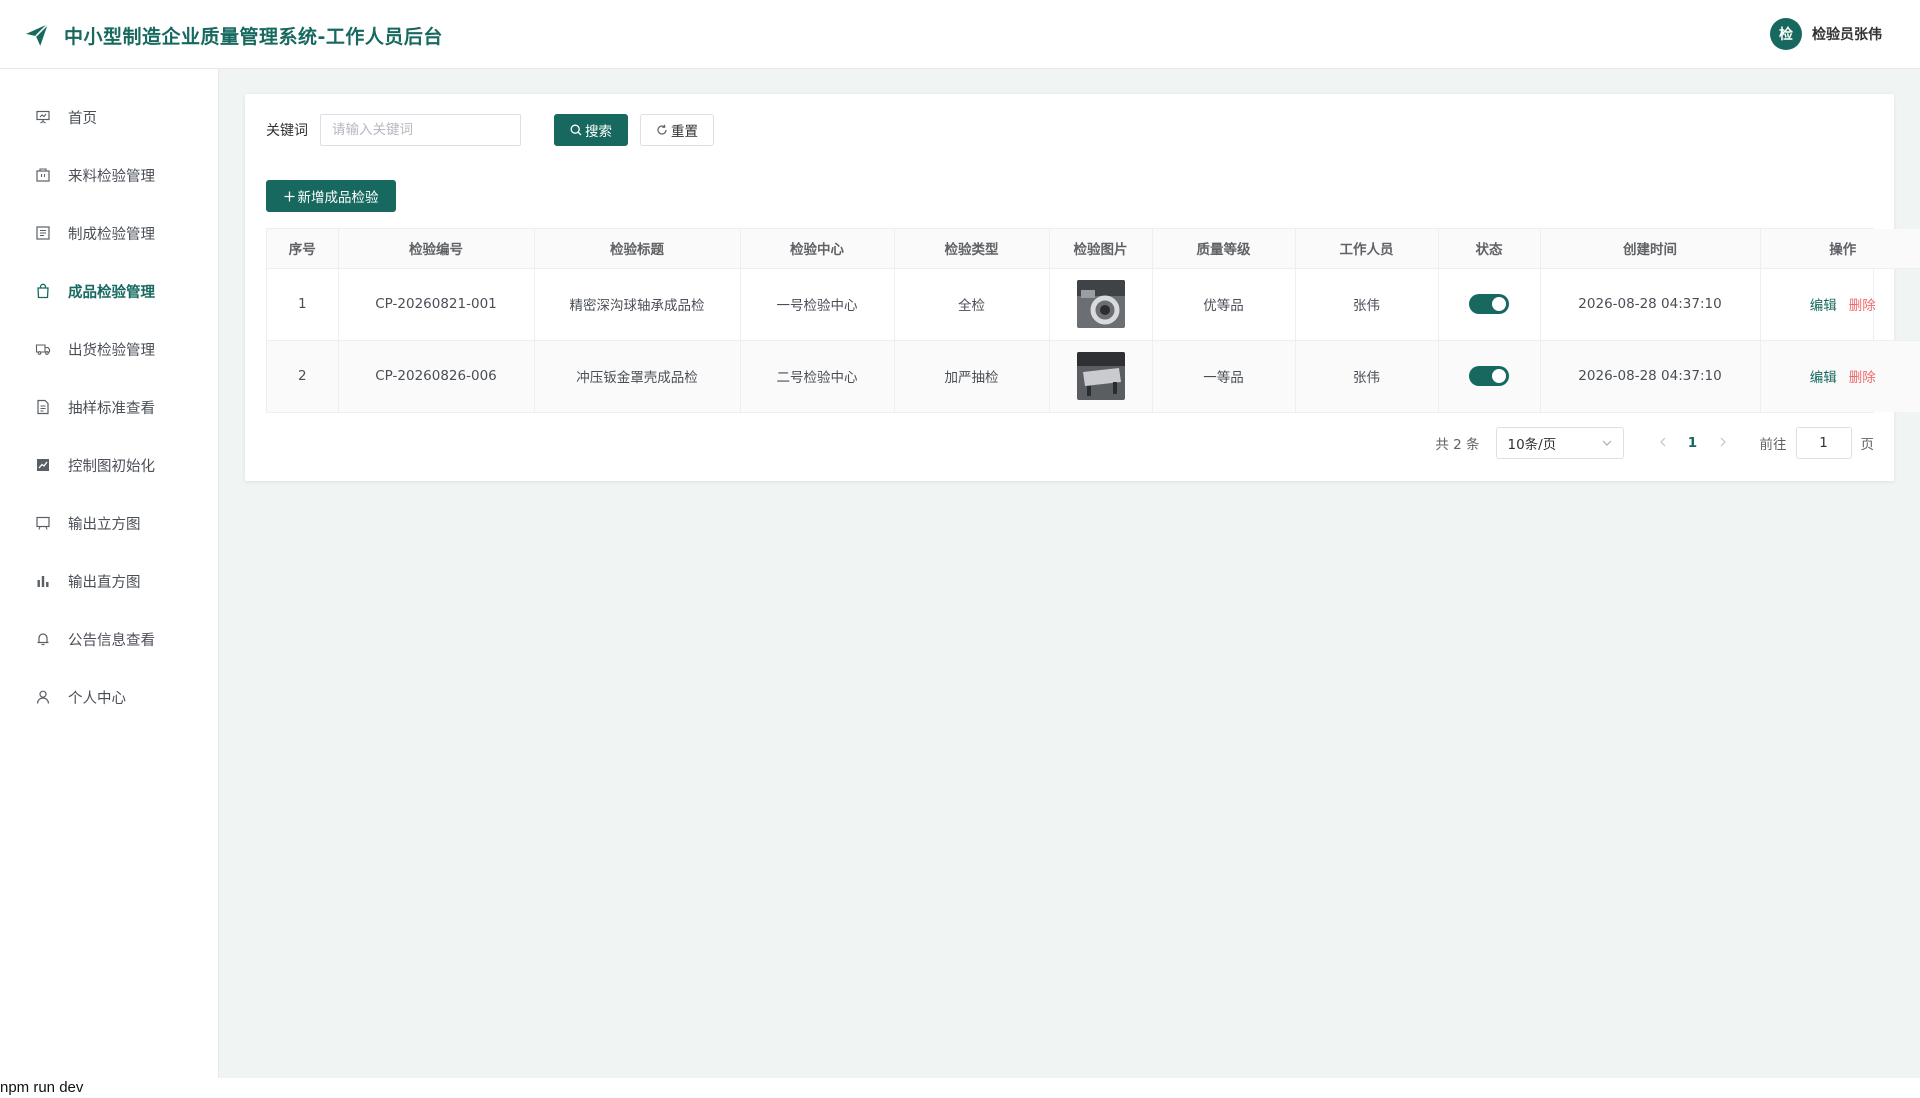  Describe the element at coordinates (43, 465) in the screenshot. I see `line-chart-icon` at that location.